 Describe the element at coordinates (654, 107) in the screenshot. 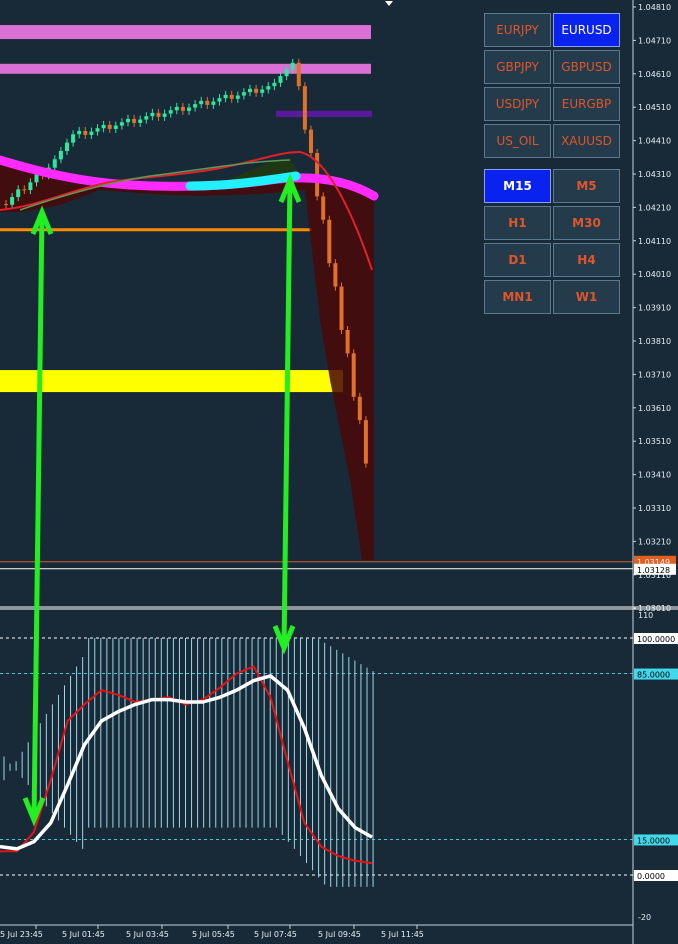

I see `price-tick-label: 1.04510` at that location.